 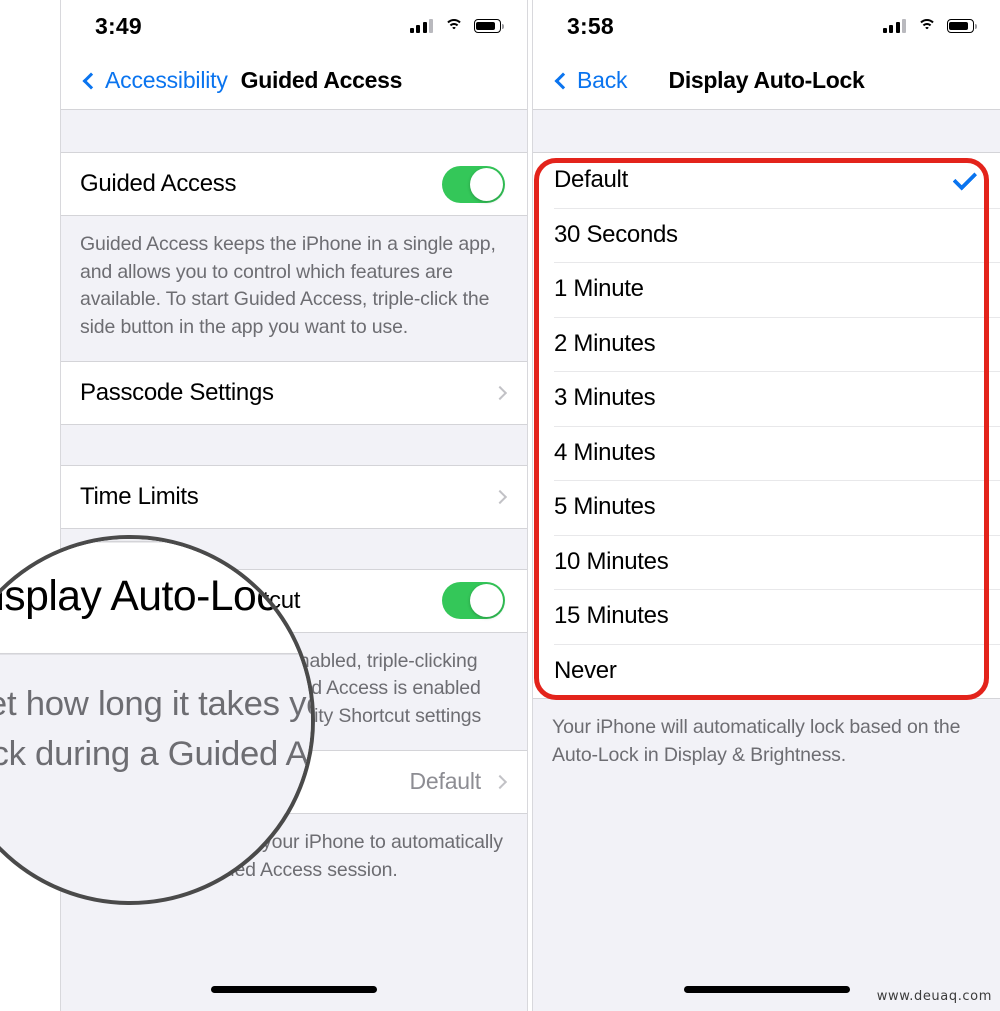 I want to click on guided-access-group: Guided Access, so click(x=294, y=184).